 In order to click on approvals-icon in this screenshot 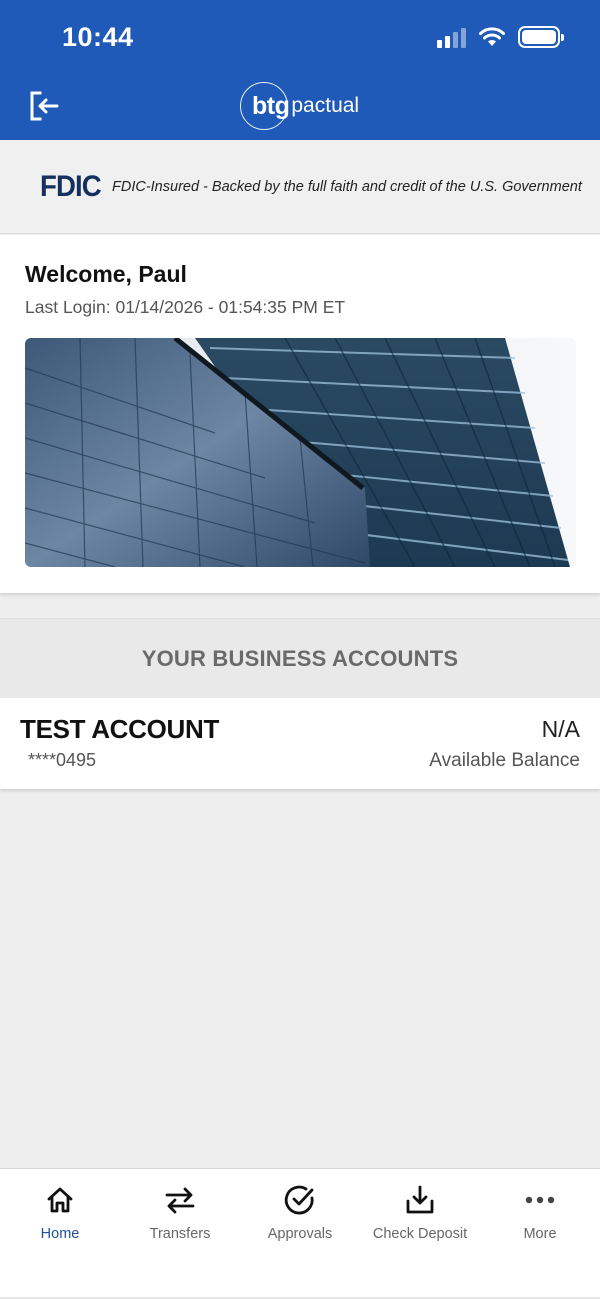, I will do `click(300, 1200)`.